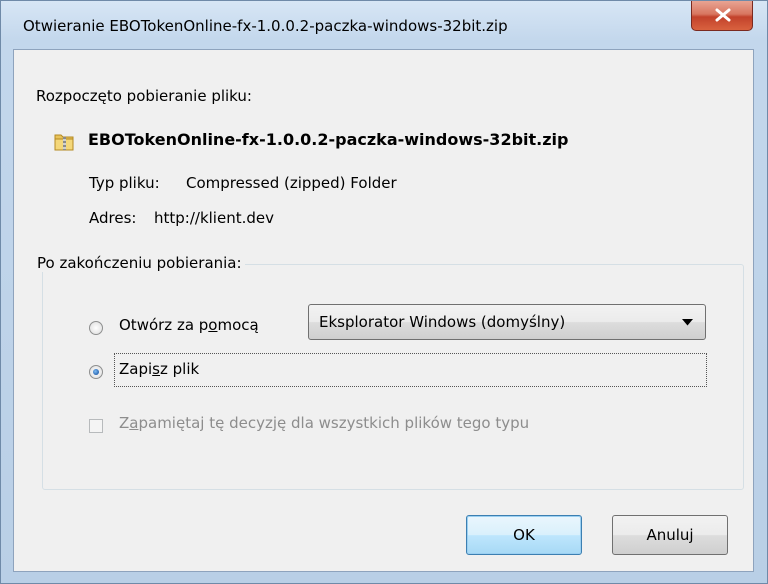 The image size is (768, 584). Describe the element at coordinates (189, 325) in the screenshot. I see `open-with-label: Otwórz za pomocą` at that location.